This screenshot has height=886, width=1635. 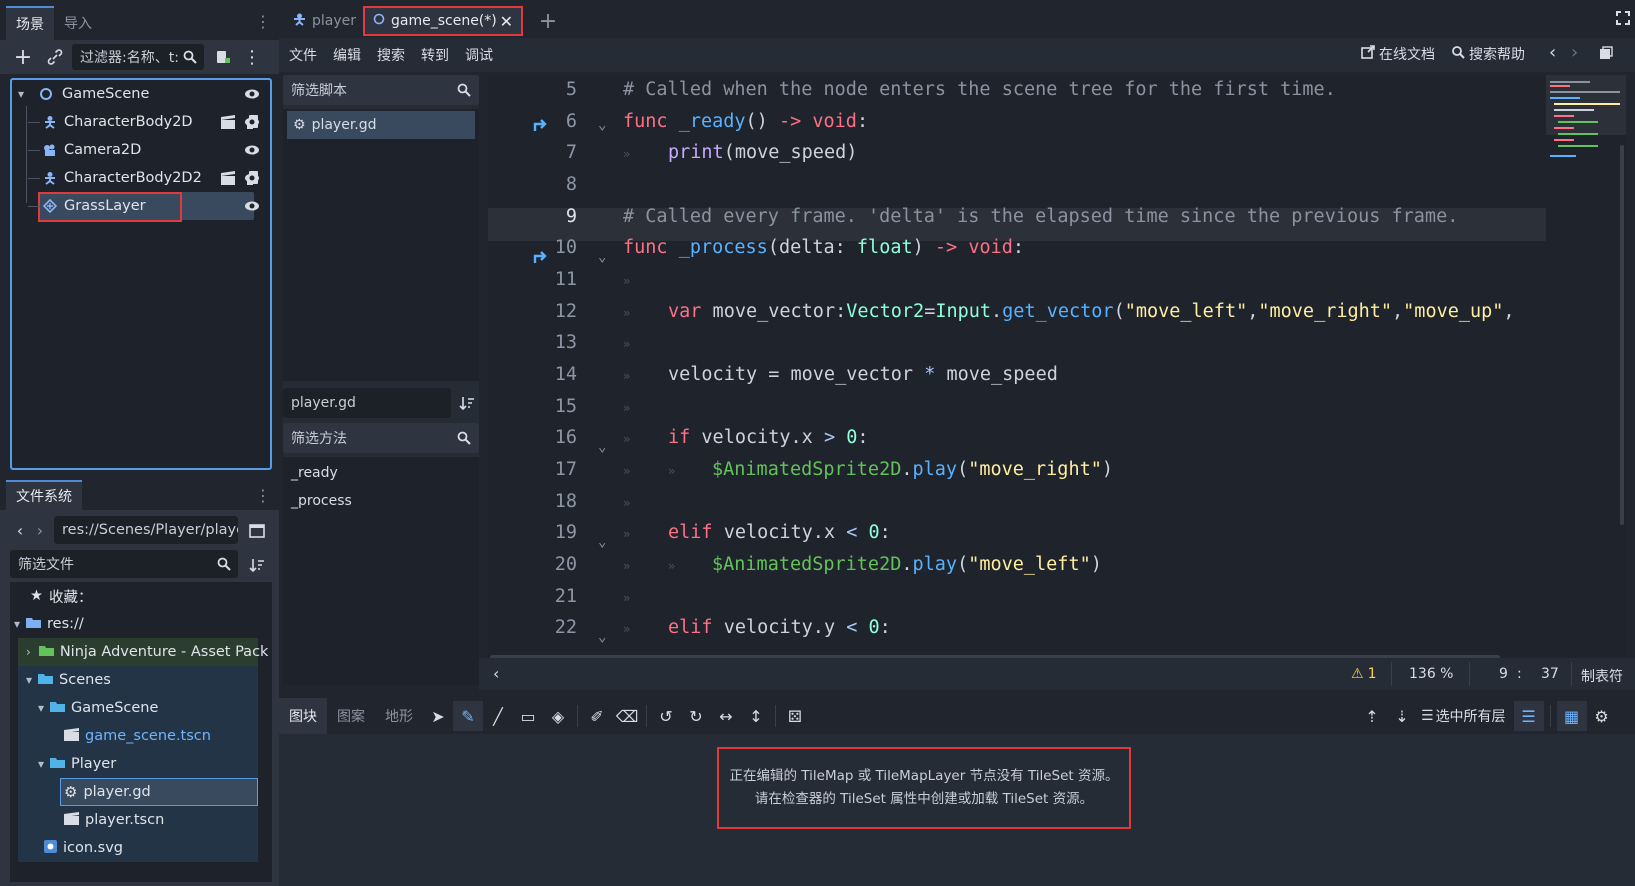 I want to click on fs-item-player-tscn: player.tscn, so click(x=114, y=820).